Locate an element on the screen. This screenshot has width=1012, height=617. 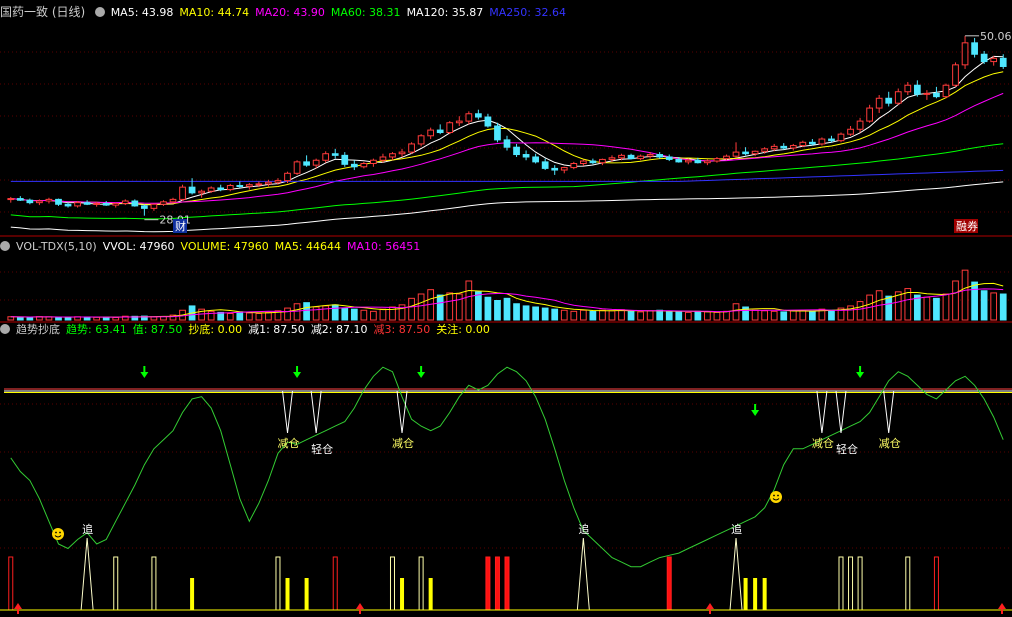
down-arrow-icon is located at coordinates (297, 375).